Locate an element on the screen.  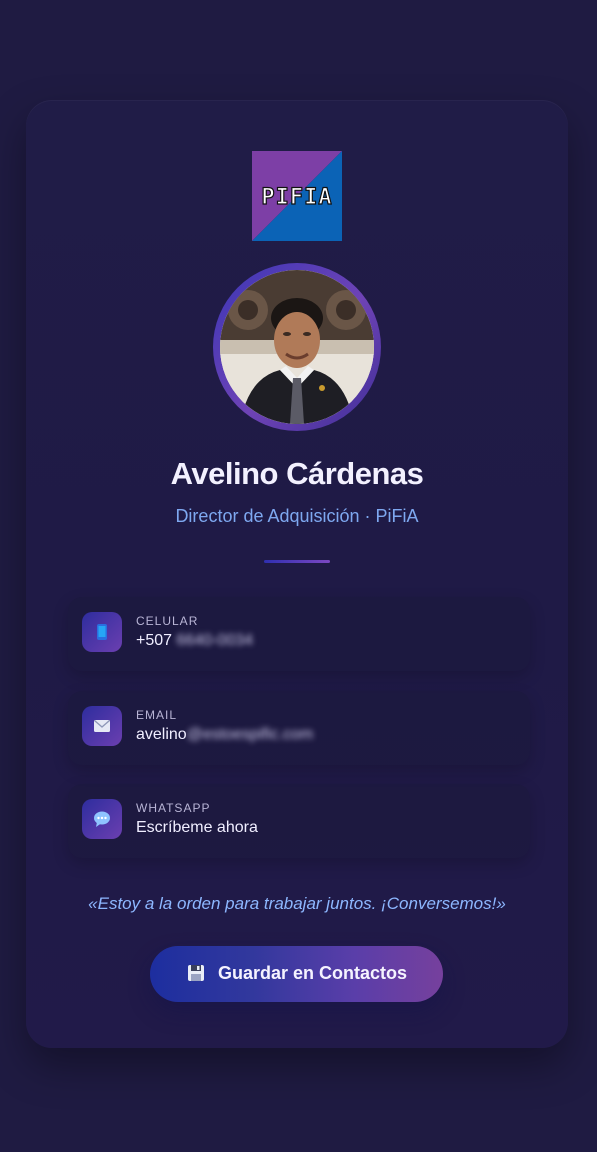
pifia-logo-icon: PIFIA is located at coordinates (297, 196).